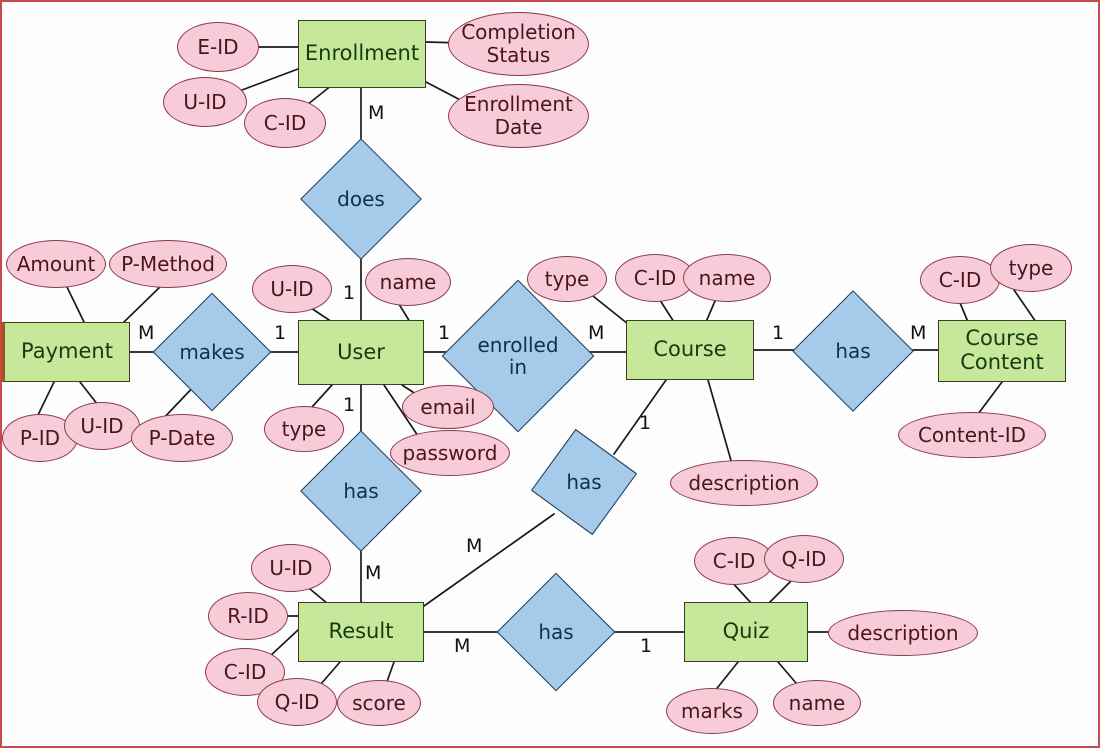 The image size is (1100, 748). I want to click on attribute-course-description: description, so click(744, 483).